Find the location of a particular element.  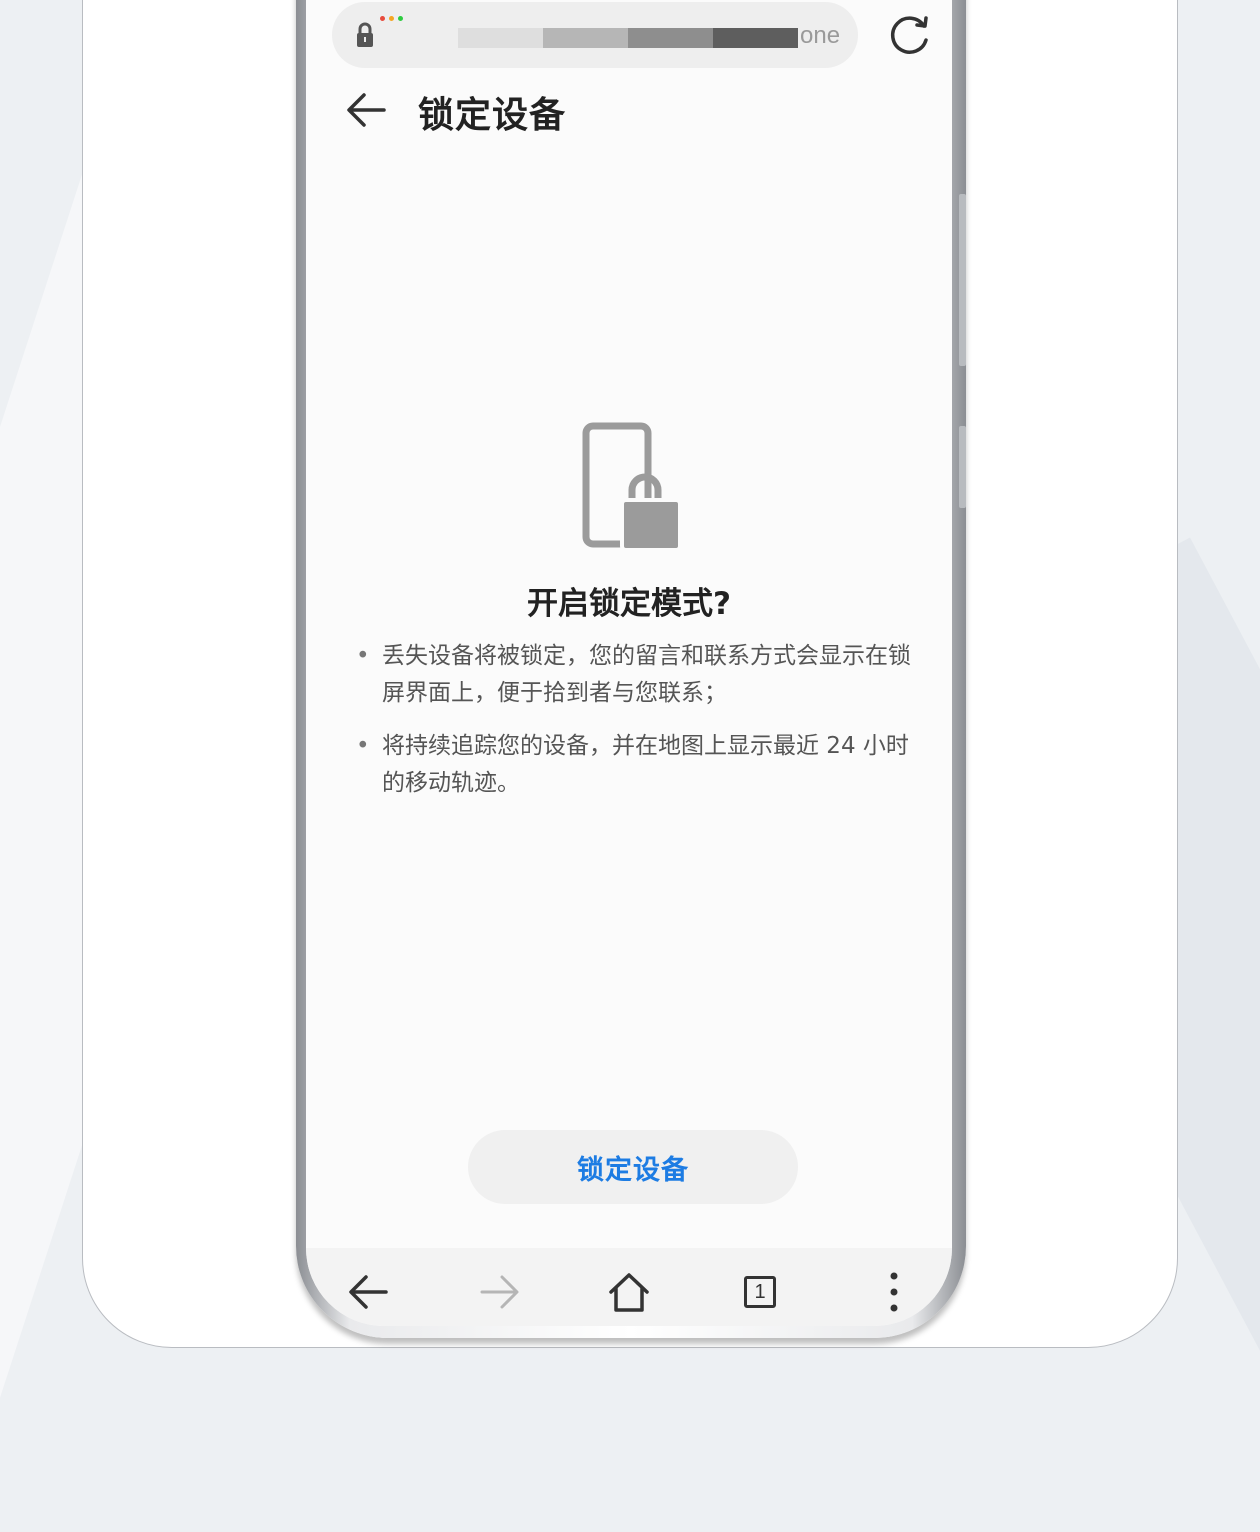

nav-tabs-button: 1 is located at coordinates (758, 1292).